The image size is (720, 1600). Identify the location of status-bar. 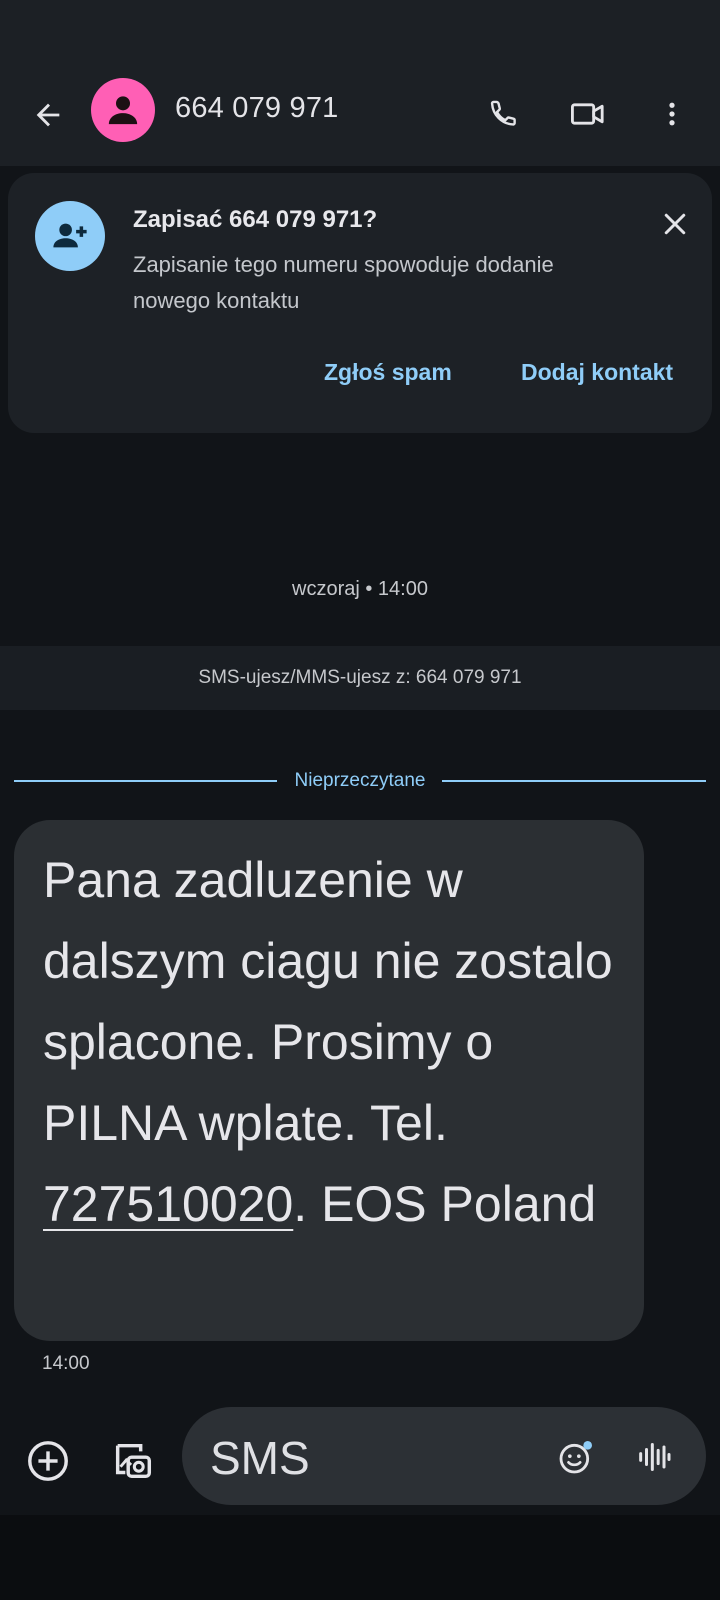
(360, 30).